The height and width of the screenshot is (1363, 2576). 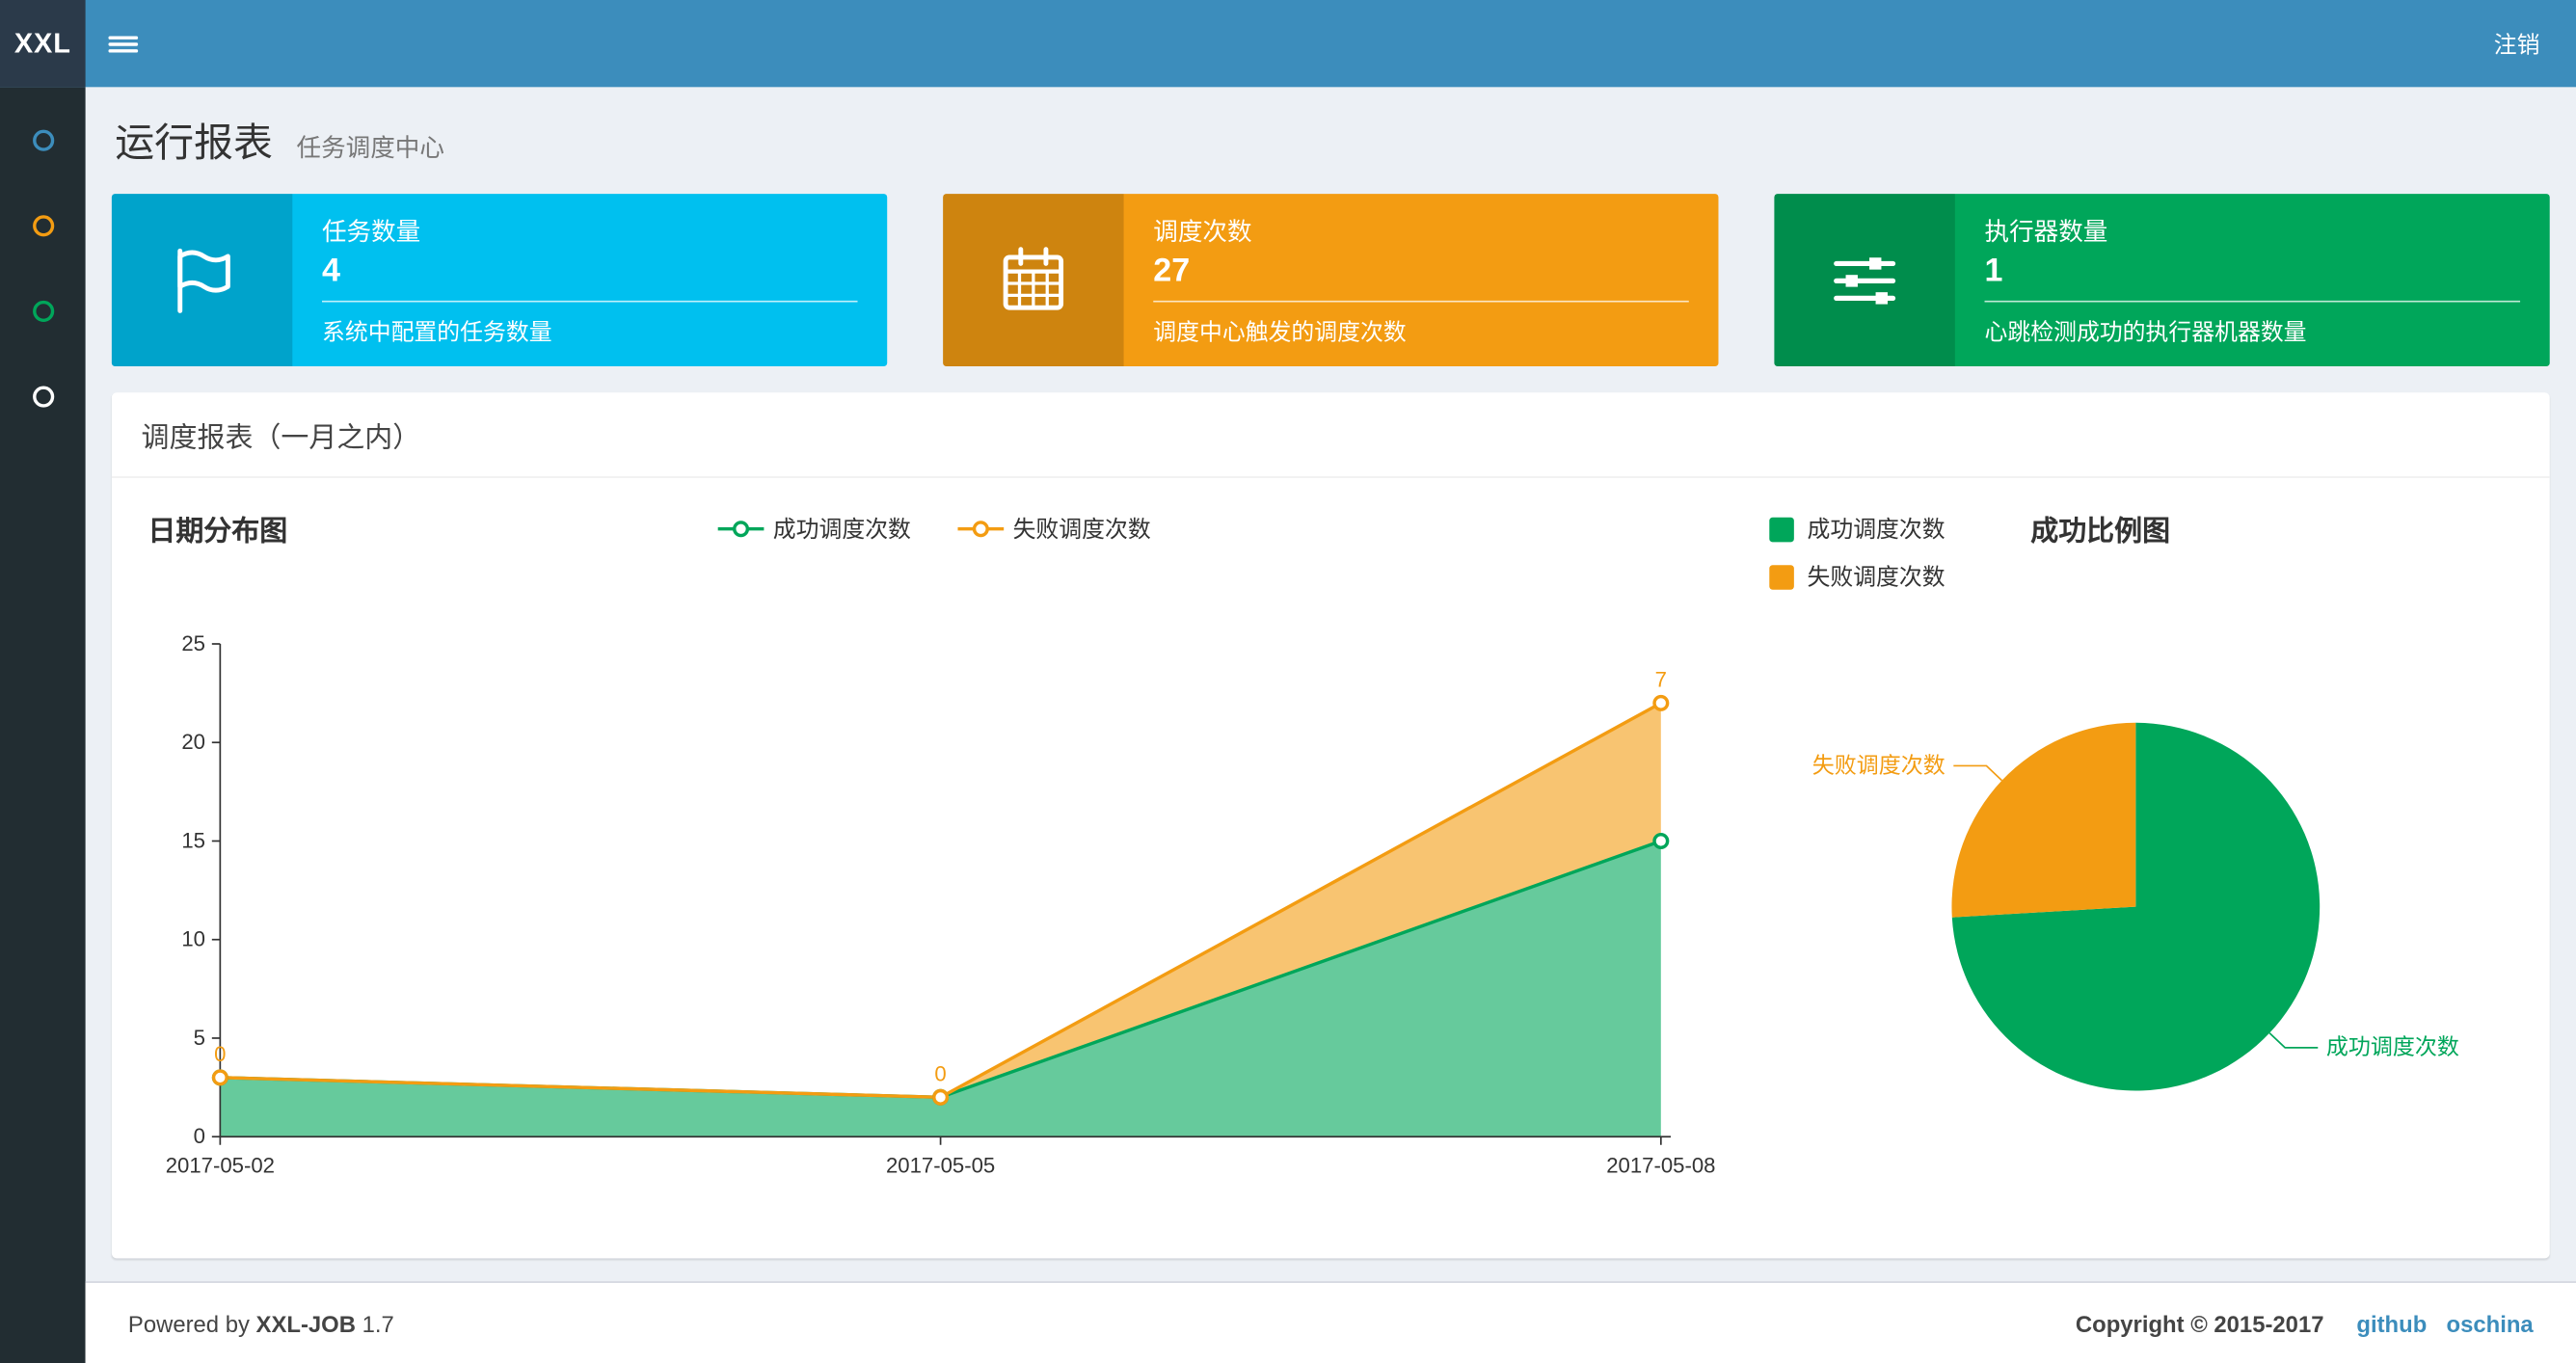 I want to click on line-chart-legend: 成功调度次数 失败调度次数, so click(x=935, y=529).